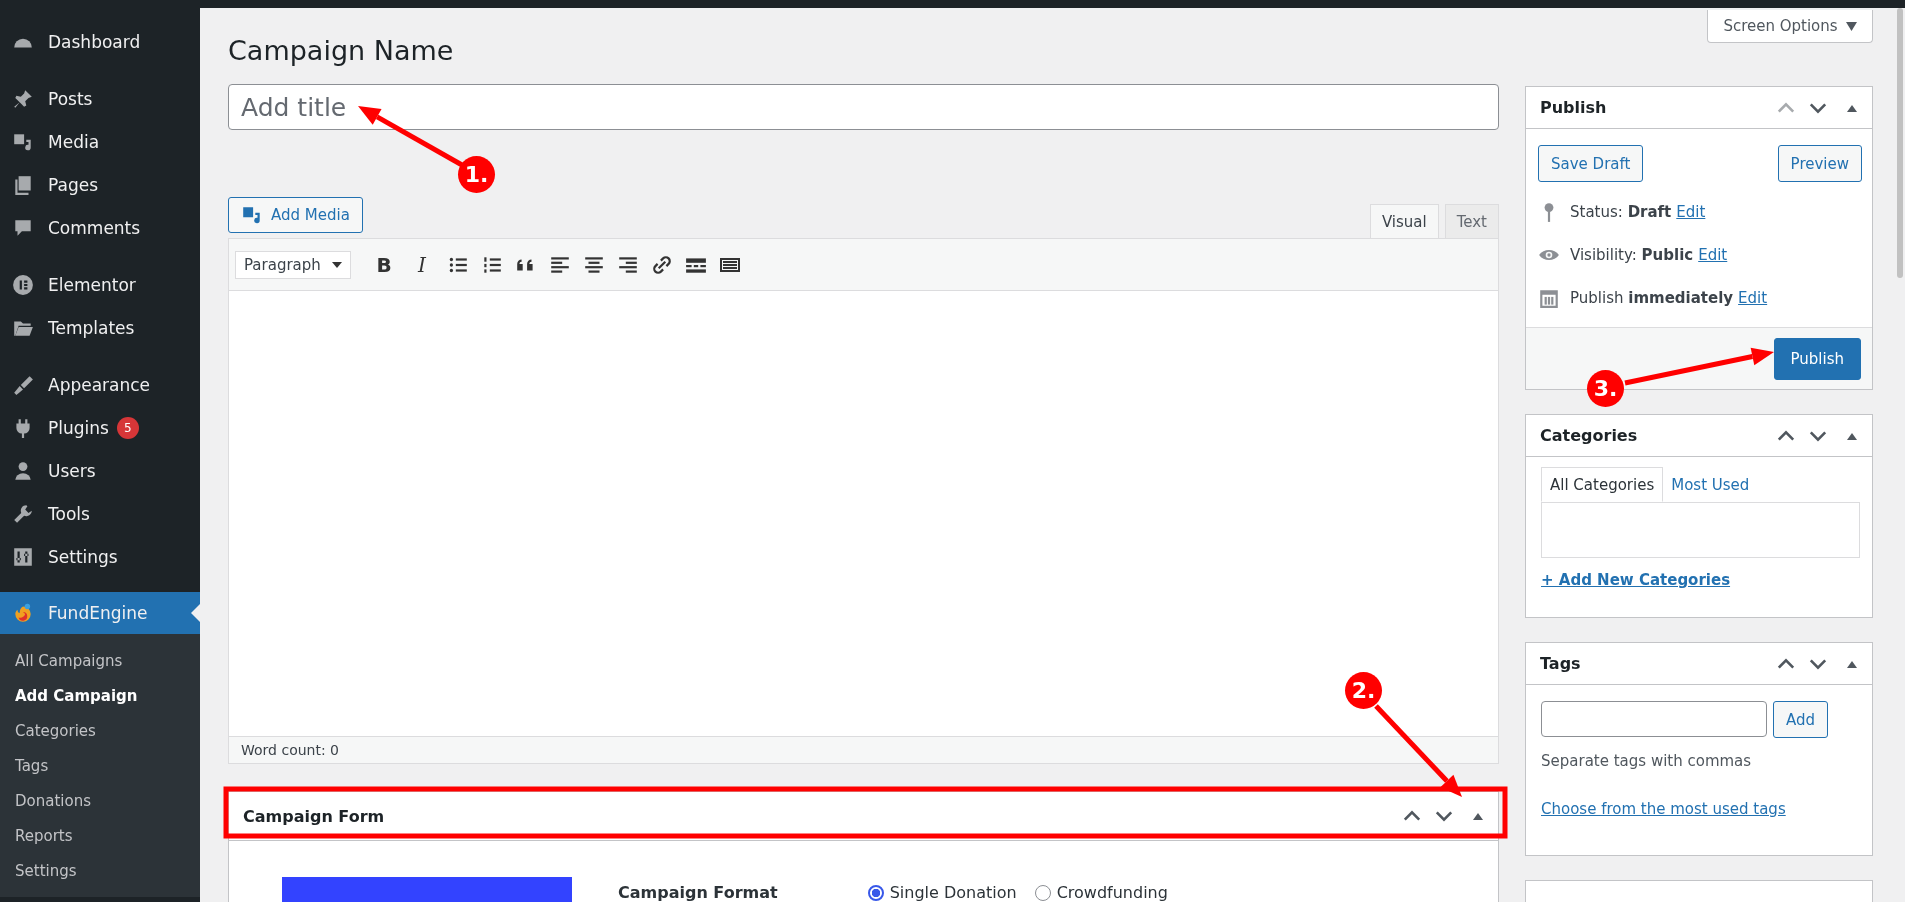 The image size is (1905, 902). I want to click on menu-item: Elementor, so click(100, 284).